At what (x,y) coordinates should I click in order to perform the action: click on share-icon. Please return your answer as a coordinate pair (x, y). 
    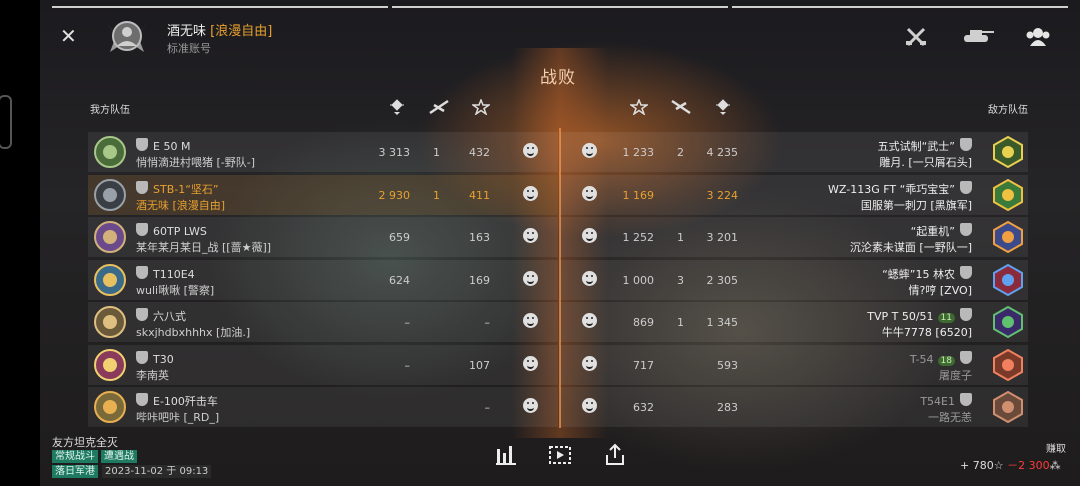
    Looking at the image, I should click on (615, 455).